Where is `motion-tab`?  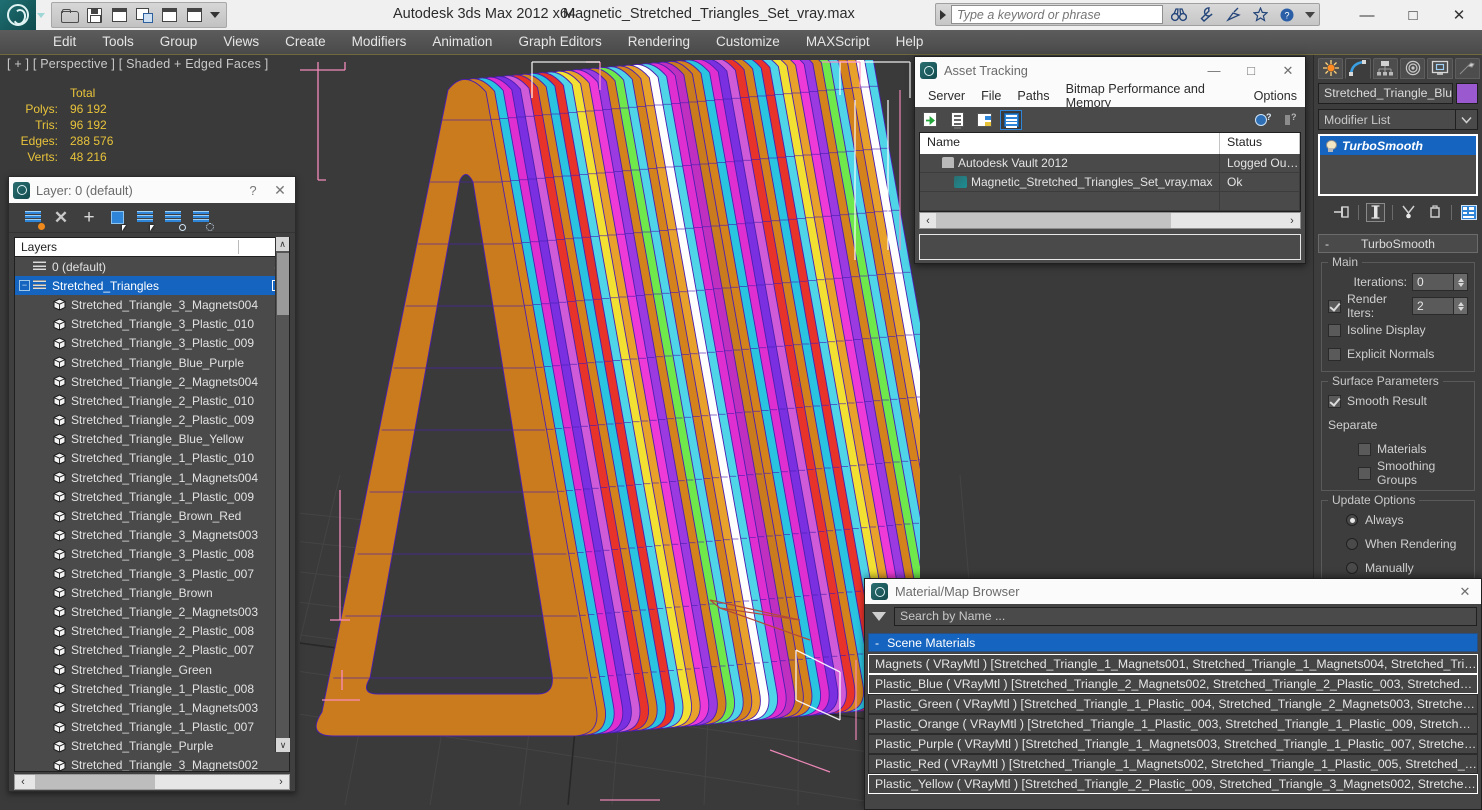
motion-tab is located at coordinates (1412, 68).